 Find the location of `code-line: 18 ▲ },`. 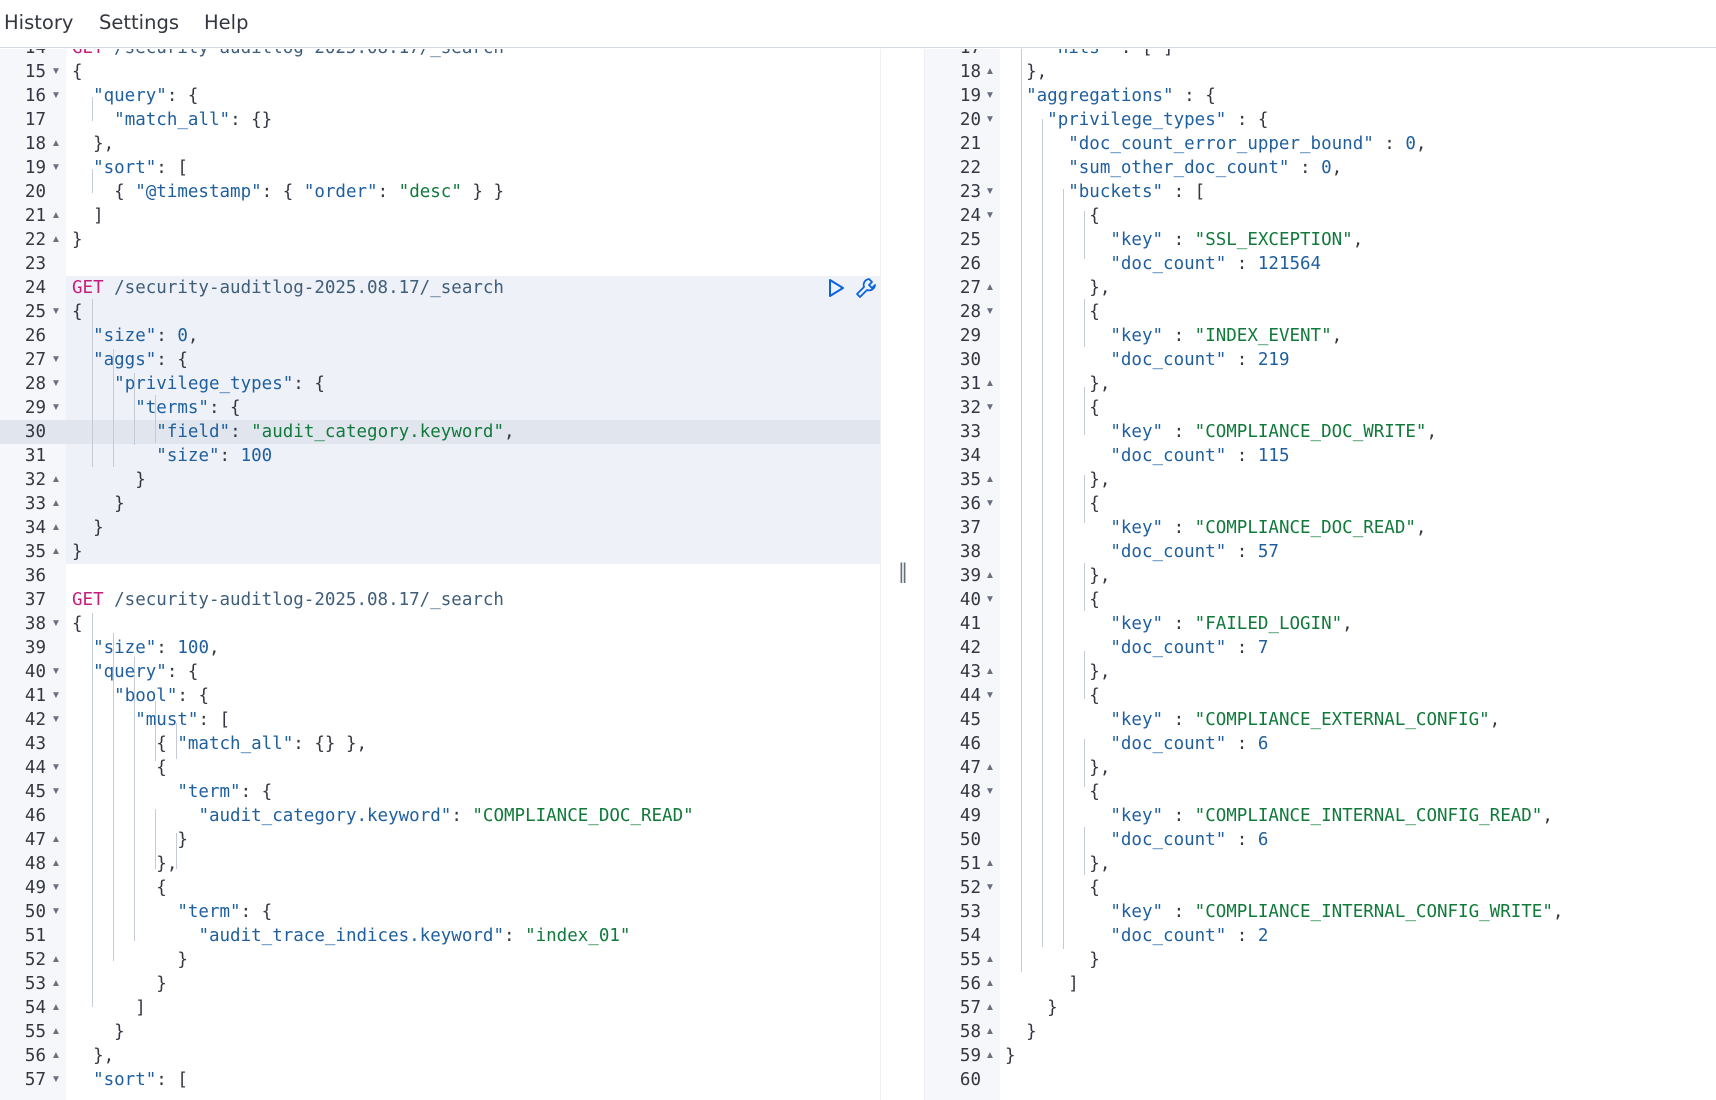

code-line: 18 ▲ }, is located at coordinates (1320, 72).